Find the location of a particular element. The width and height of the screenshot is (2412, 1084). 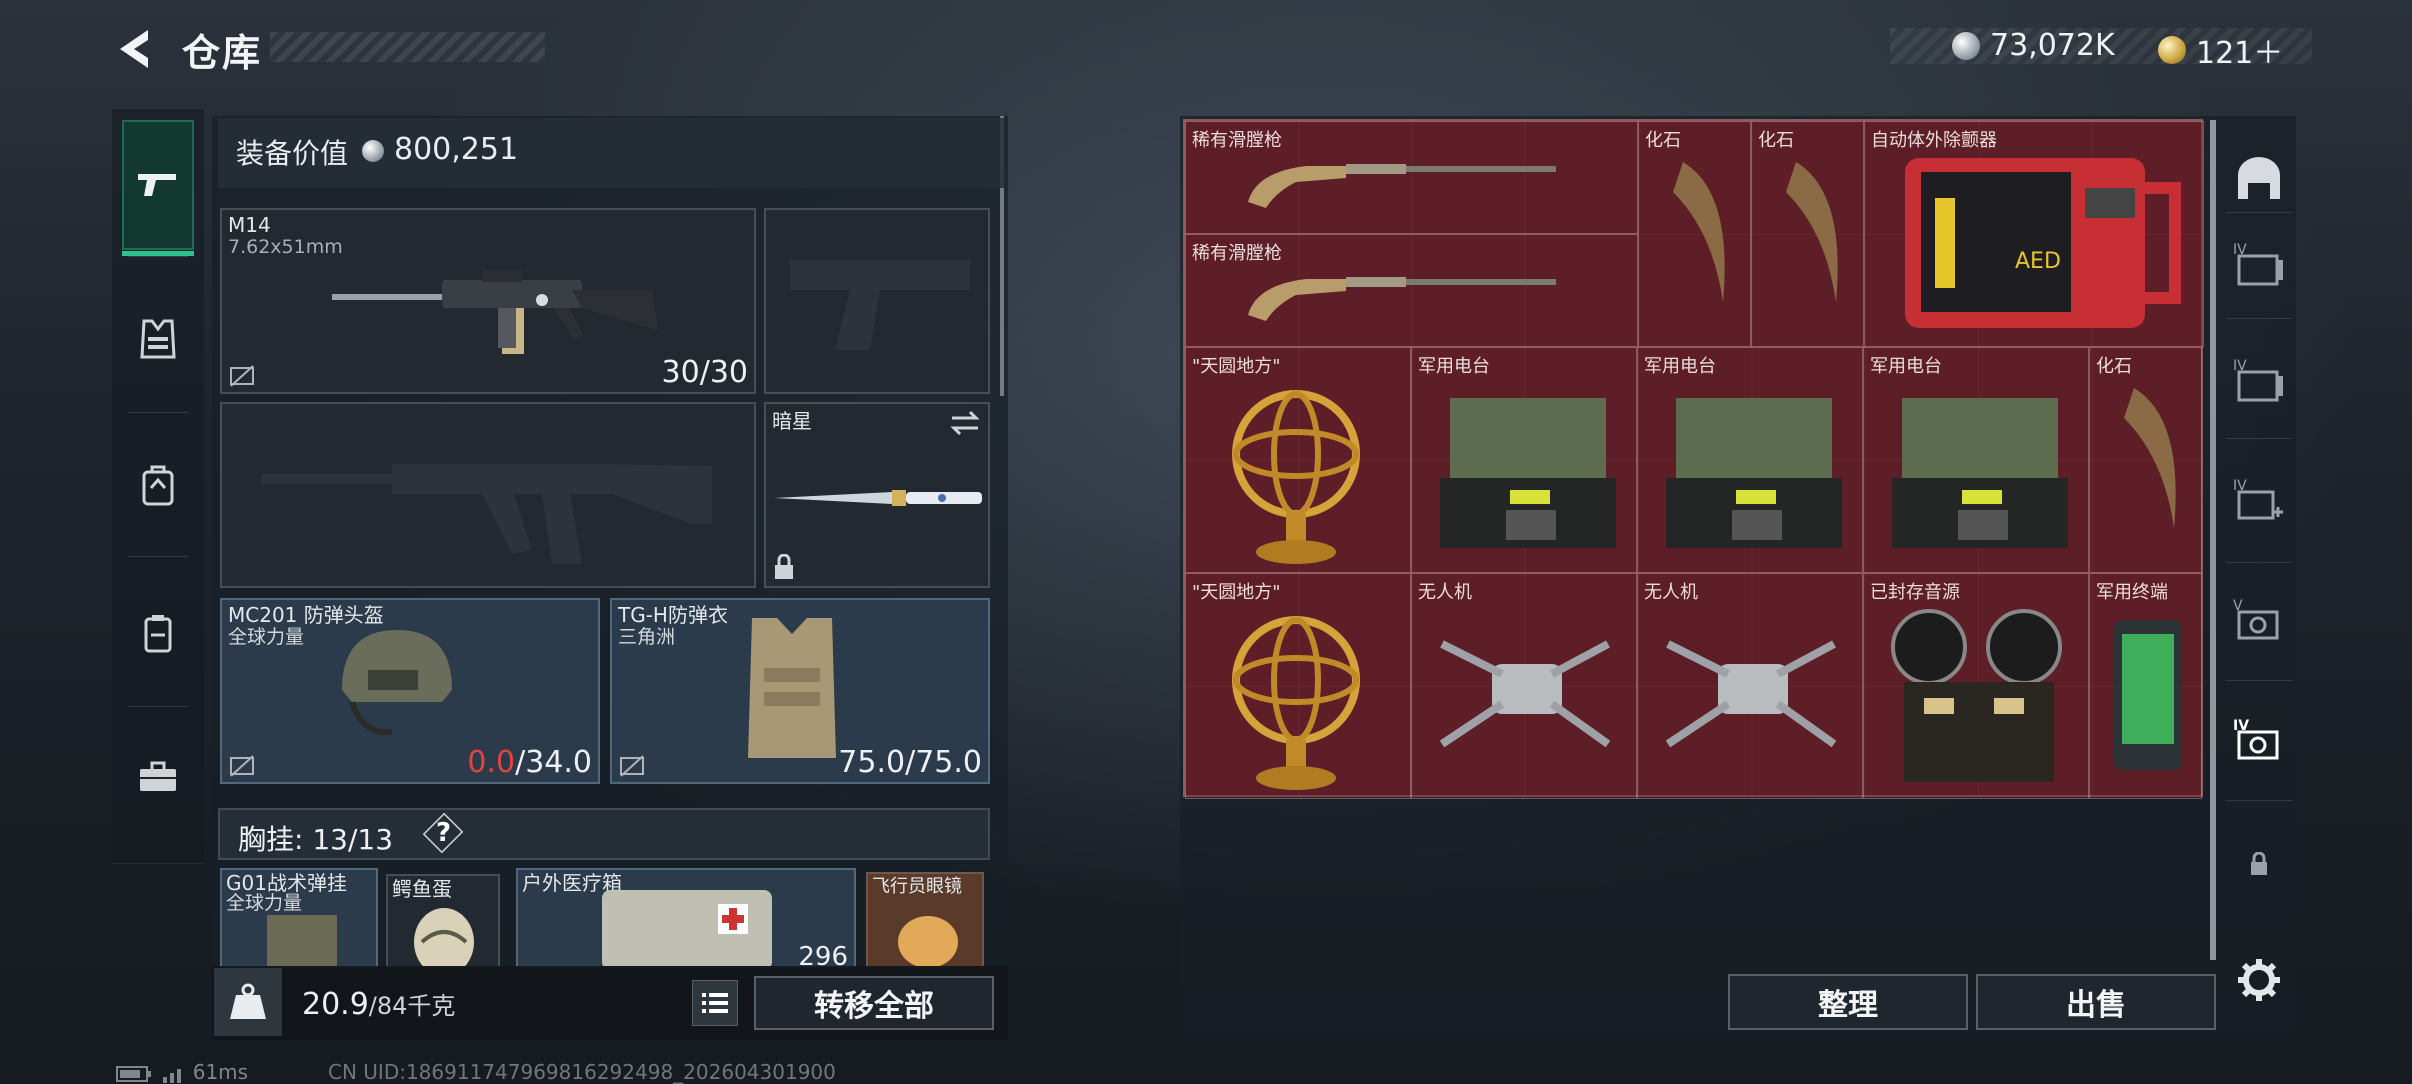

rig-item-name: 飞行员眼镜 is located at coordinates (917, 886).